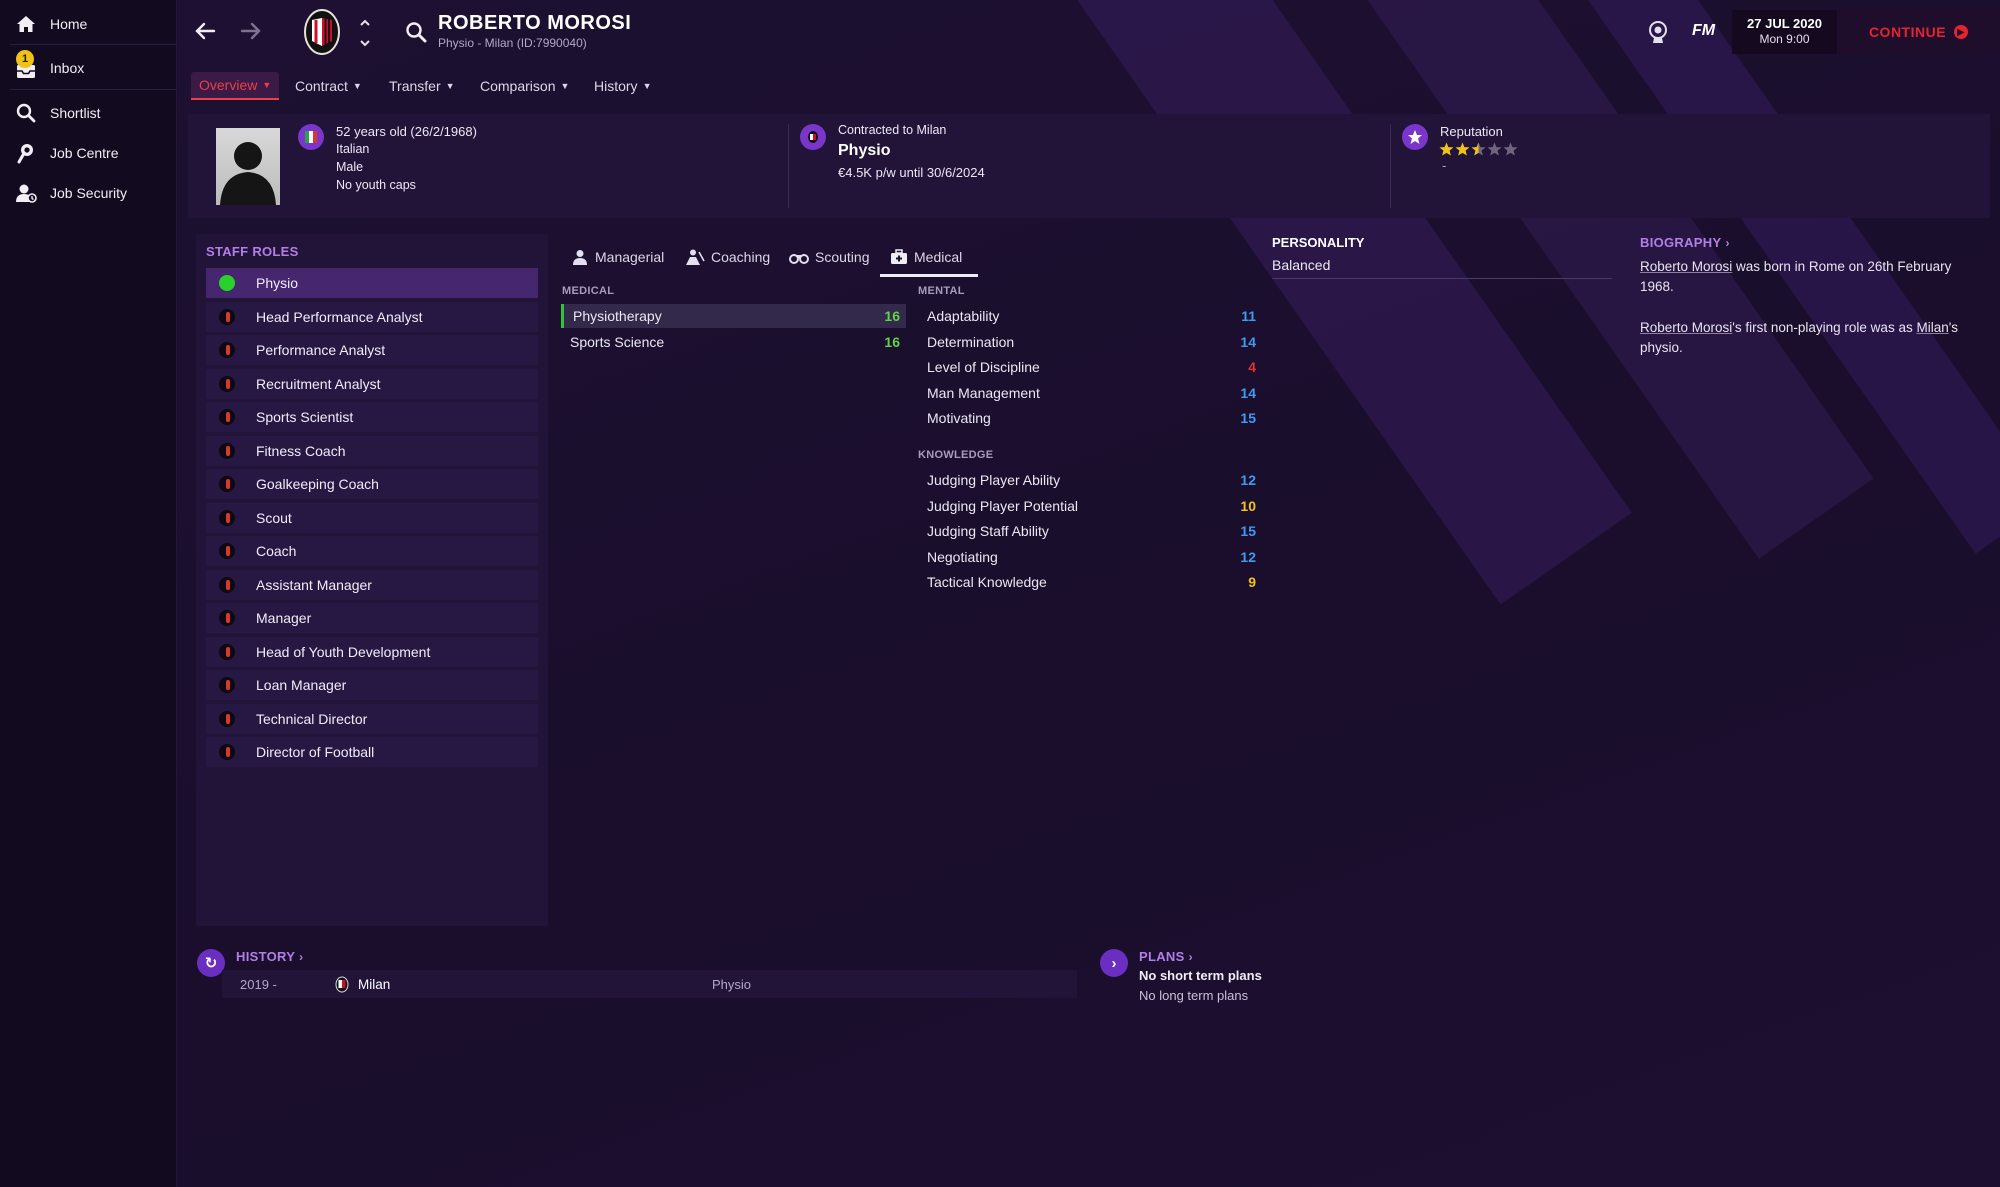 The height and width of the screenshot is (1187, 2000). What do you see at coordinates (1200, 975) in the screenshot?
I see `short-term-plans: No short term plans` at bounding box center [1200, 975].